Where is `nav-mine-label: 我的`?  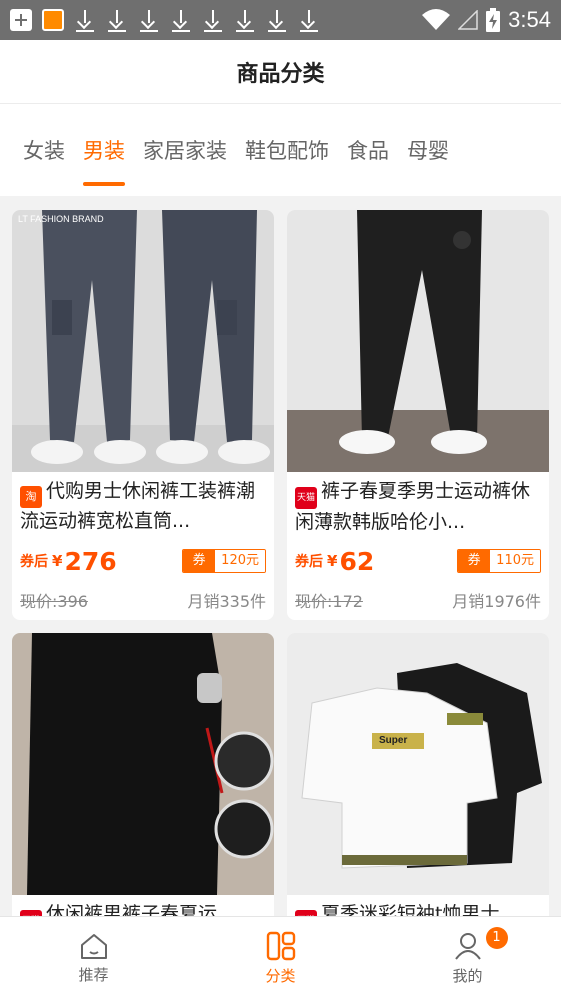 nav-mine-label: 我的 is located at coordinates (467, 975).